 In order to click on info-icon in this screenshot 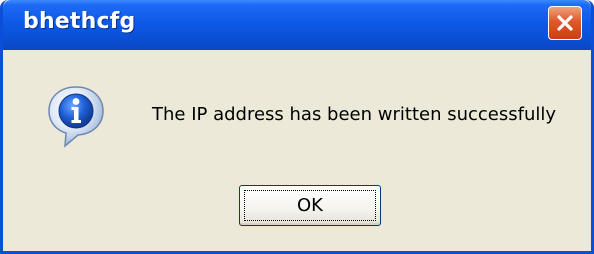, I will do `click(76, 117)`.